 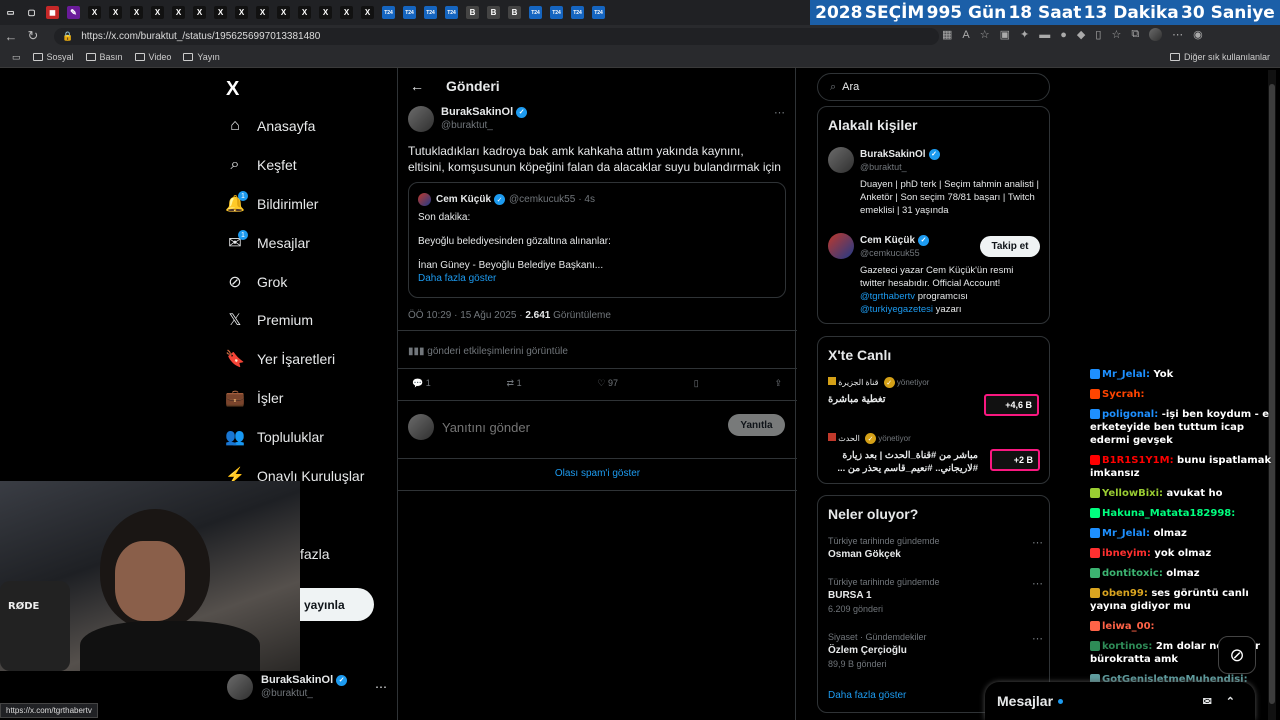 What do you see at coordinates (985, 34) in the screenshot?
I see `favorite-star-icon: ☆` at bounding box center [985, 34].